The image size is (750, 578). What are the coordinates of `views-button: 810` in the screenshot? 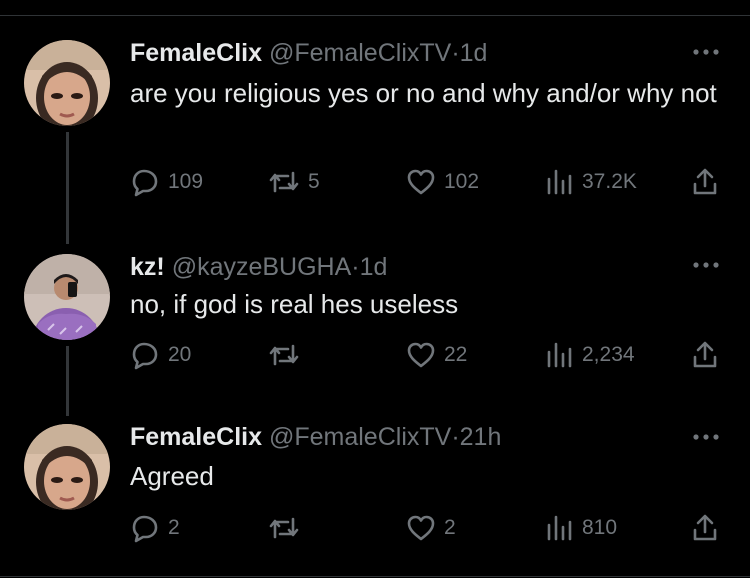 It's located at (580, 528).